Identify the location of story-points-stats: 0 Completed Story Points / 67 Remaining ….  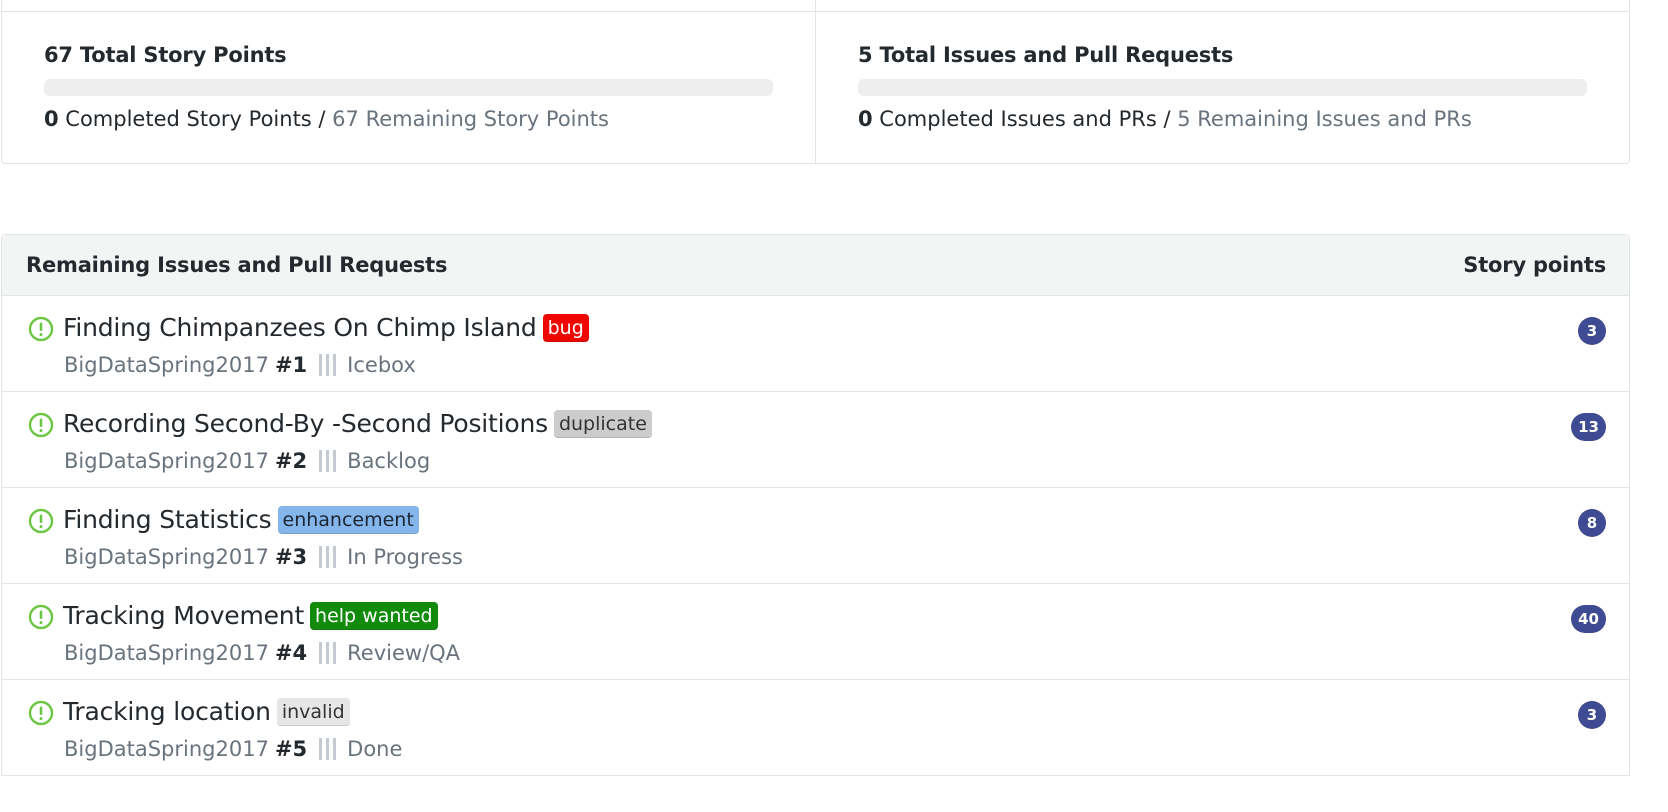
(408, 119).